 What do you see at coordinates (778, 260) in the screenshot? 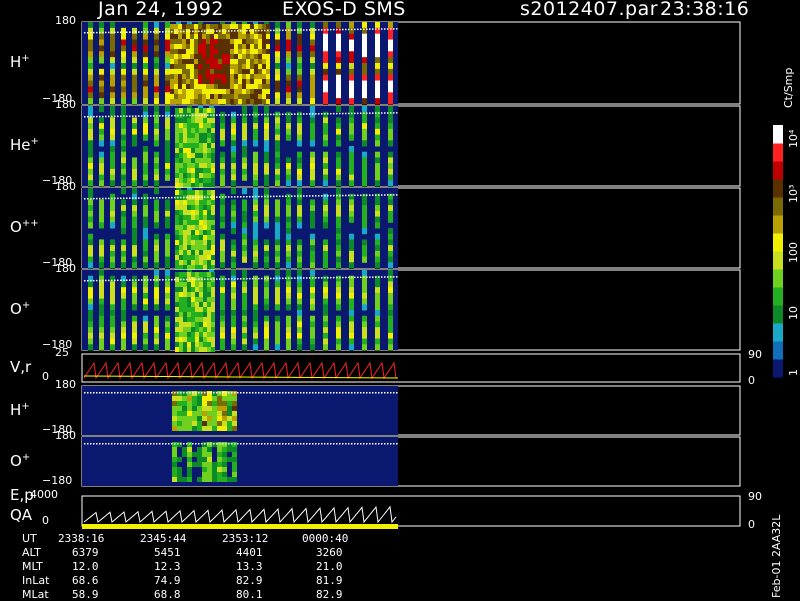
I see `colorbar-swatch` at bounding box center [778, 260].